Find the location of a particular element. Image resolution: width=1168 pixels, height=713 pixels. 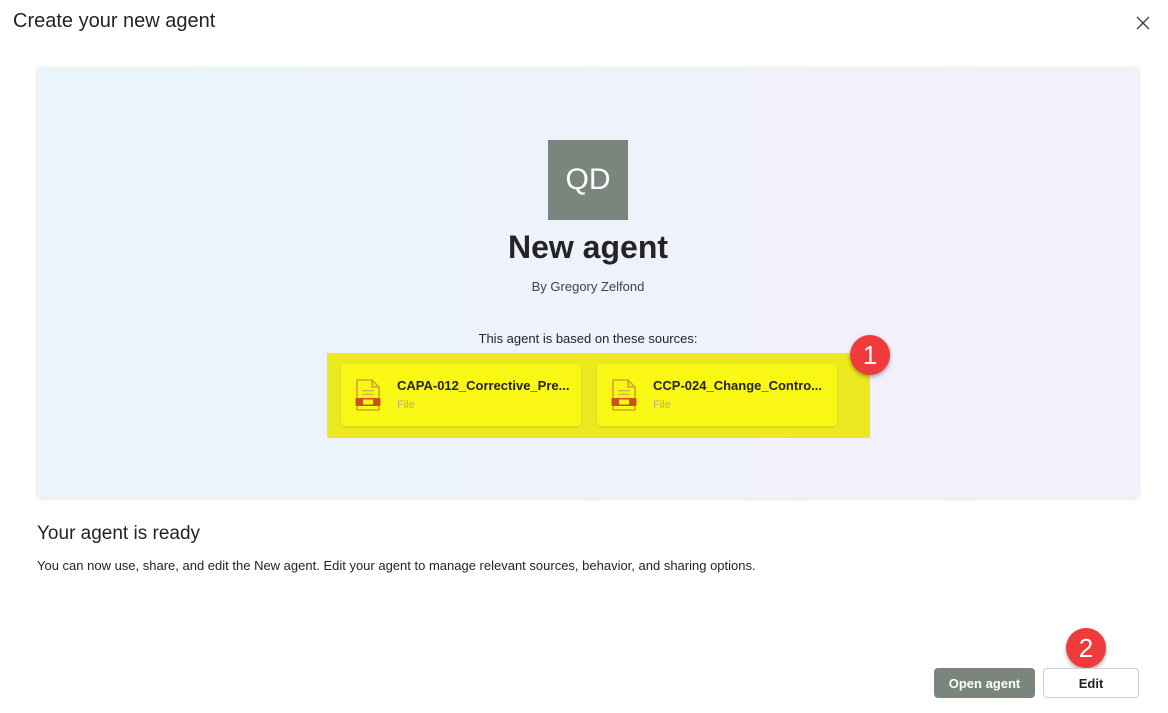

agent-avatar: QD is located at coordinates (588, 180).